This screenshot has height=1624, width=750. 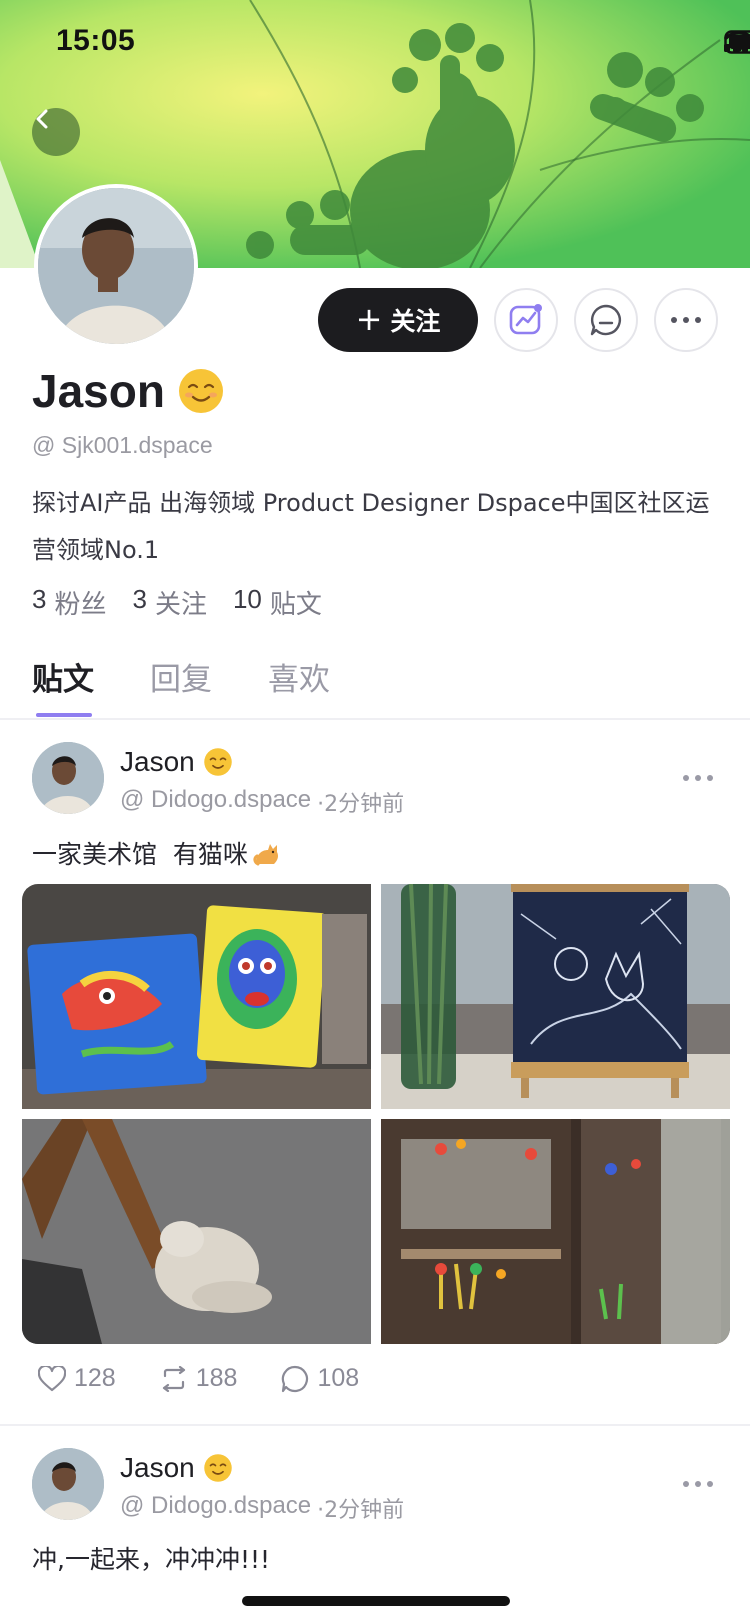 I want to click on chevron-left-icon, so click(x=42, y=119).